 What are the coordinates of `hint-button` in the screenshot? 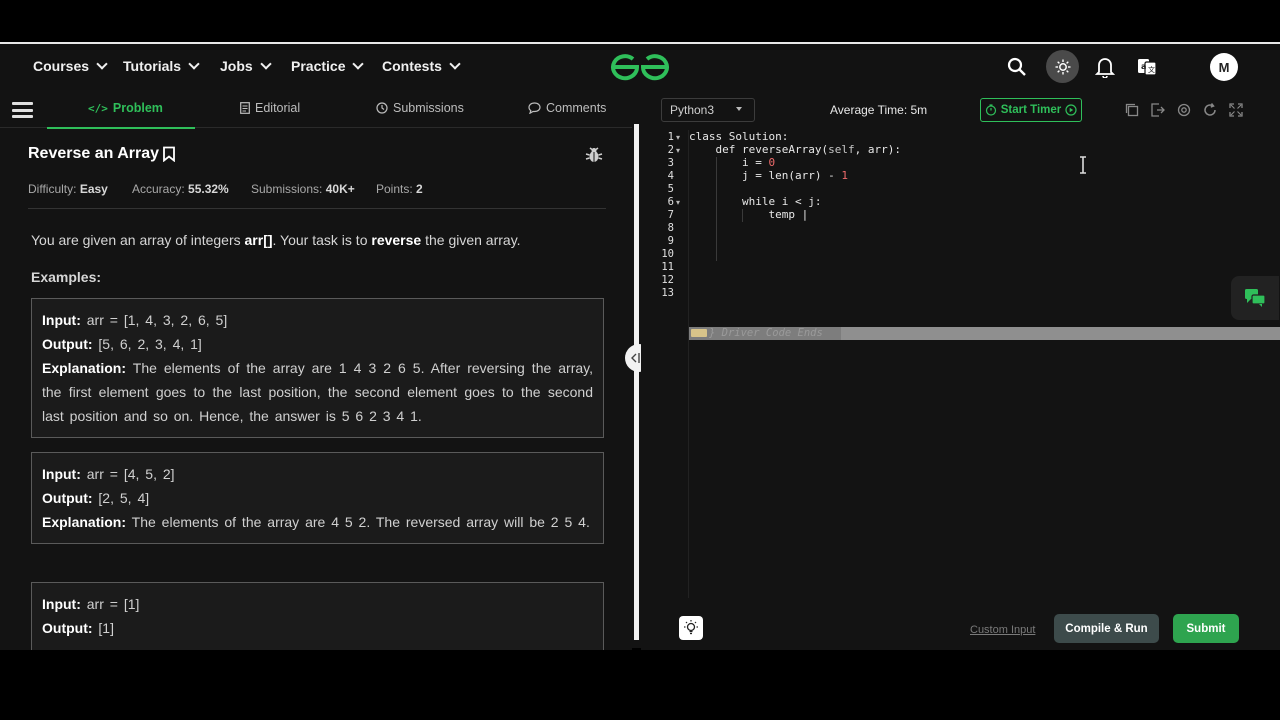 It's located at (691, 628).